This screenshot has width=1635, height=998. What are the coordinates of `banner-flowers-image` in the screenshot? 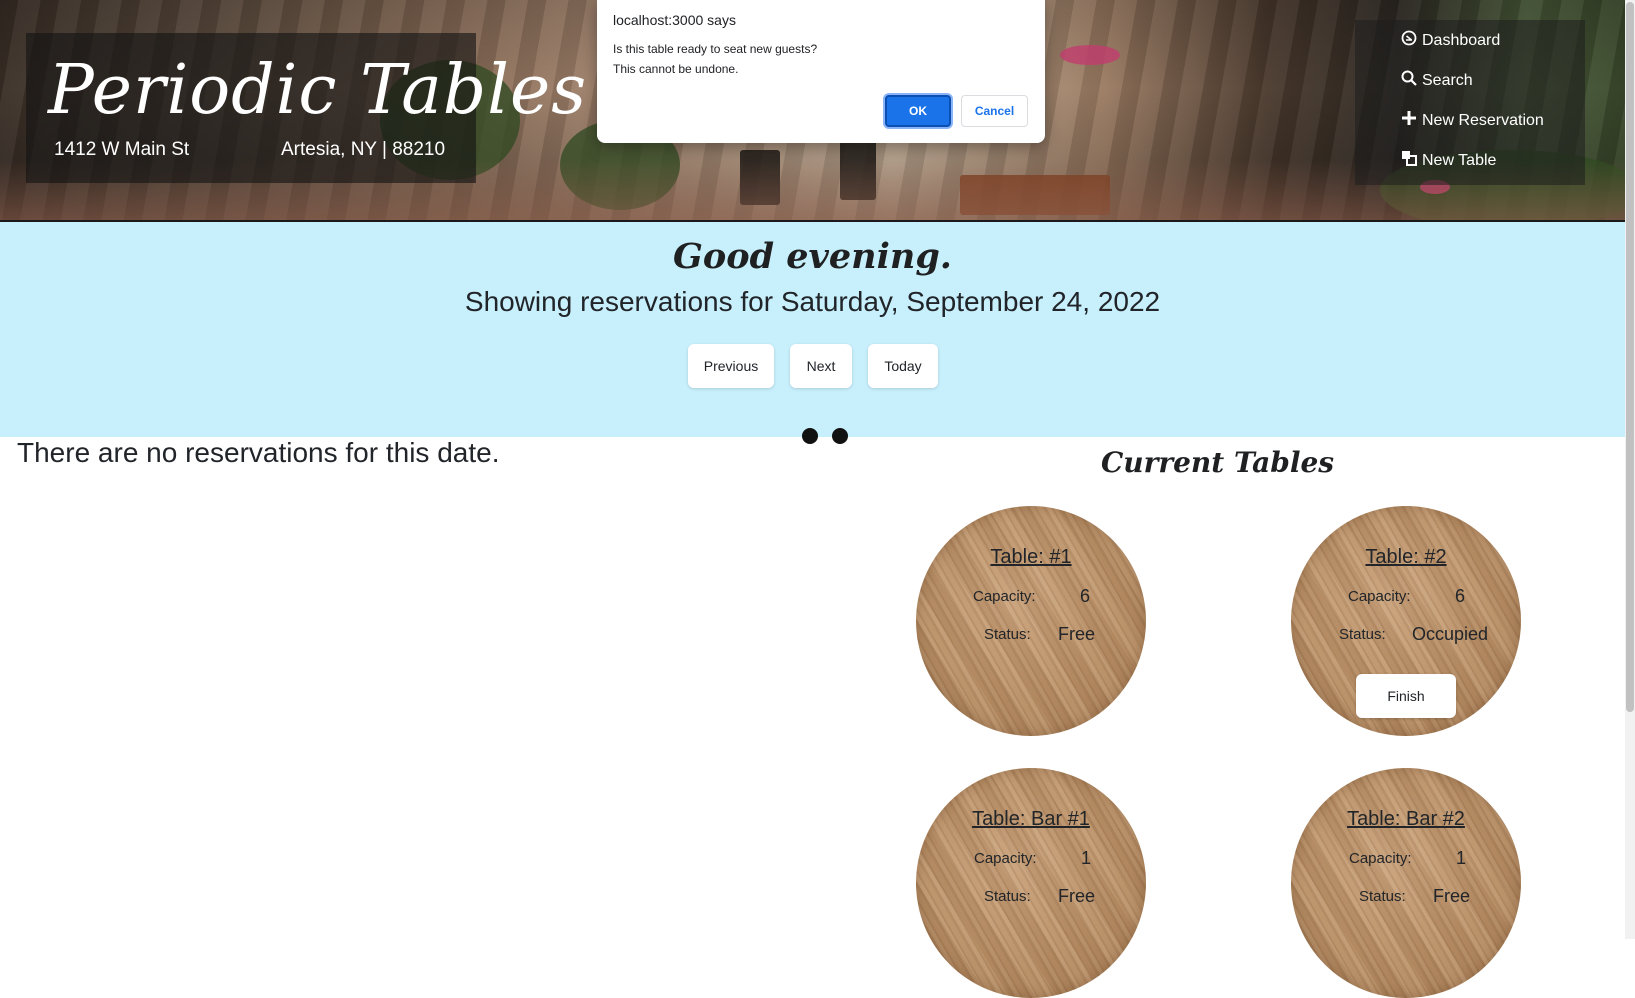 It's located at (1090, 55).